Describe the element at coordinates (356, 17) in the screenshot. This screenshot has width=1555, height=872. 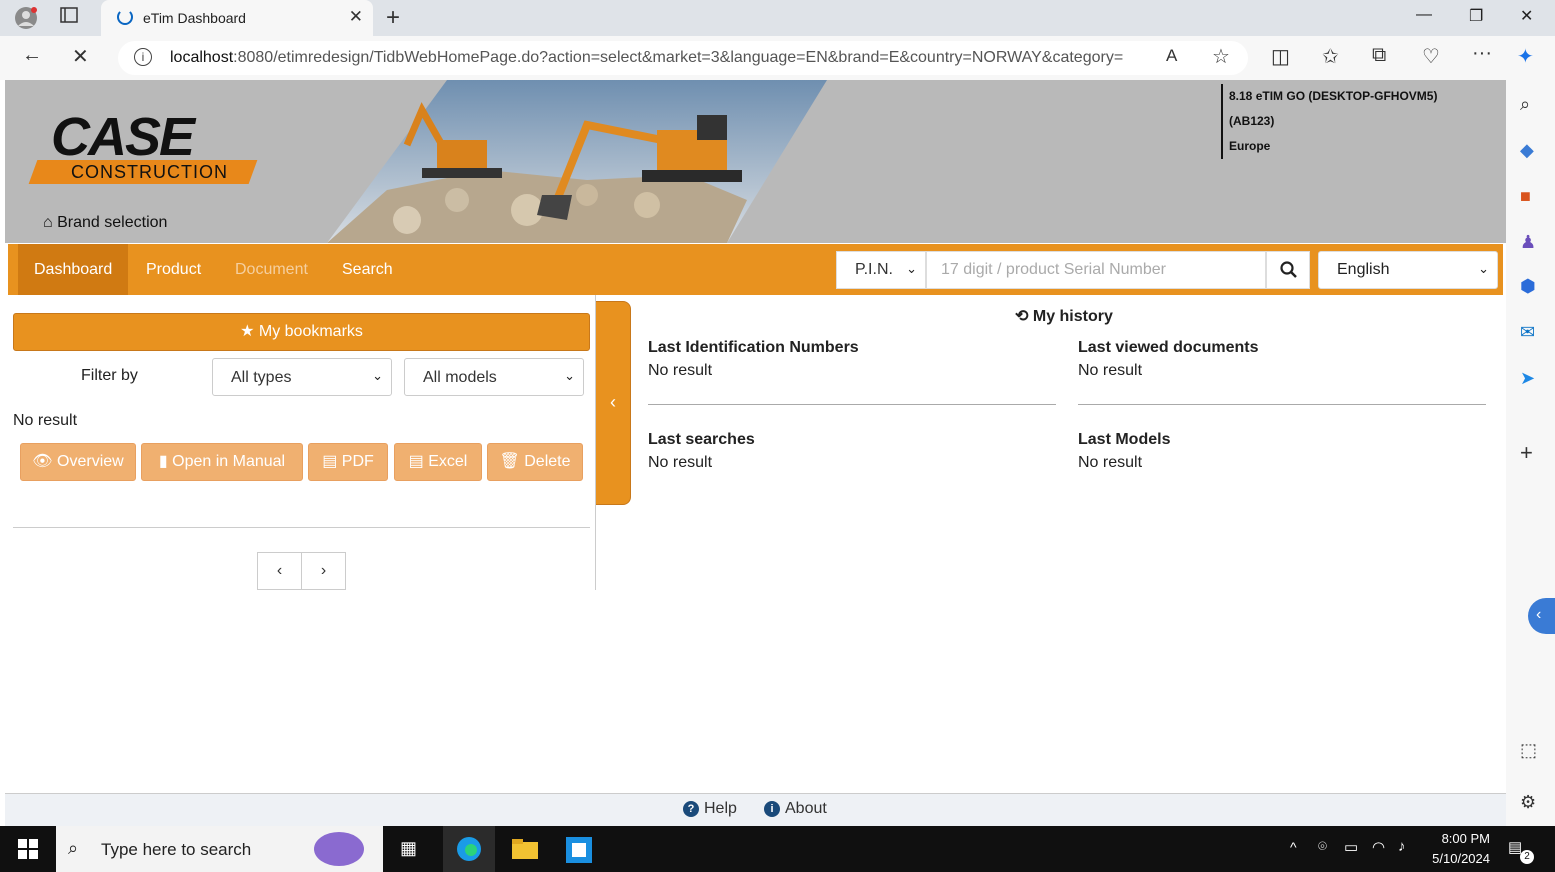
I see `close-tab-icon: ✕` at that location.